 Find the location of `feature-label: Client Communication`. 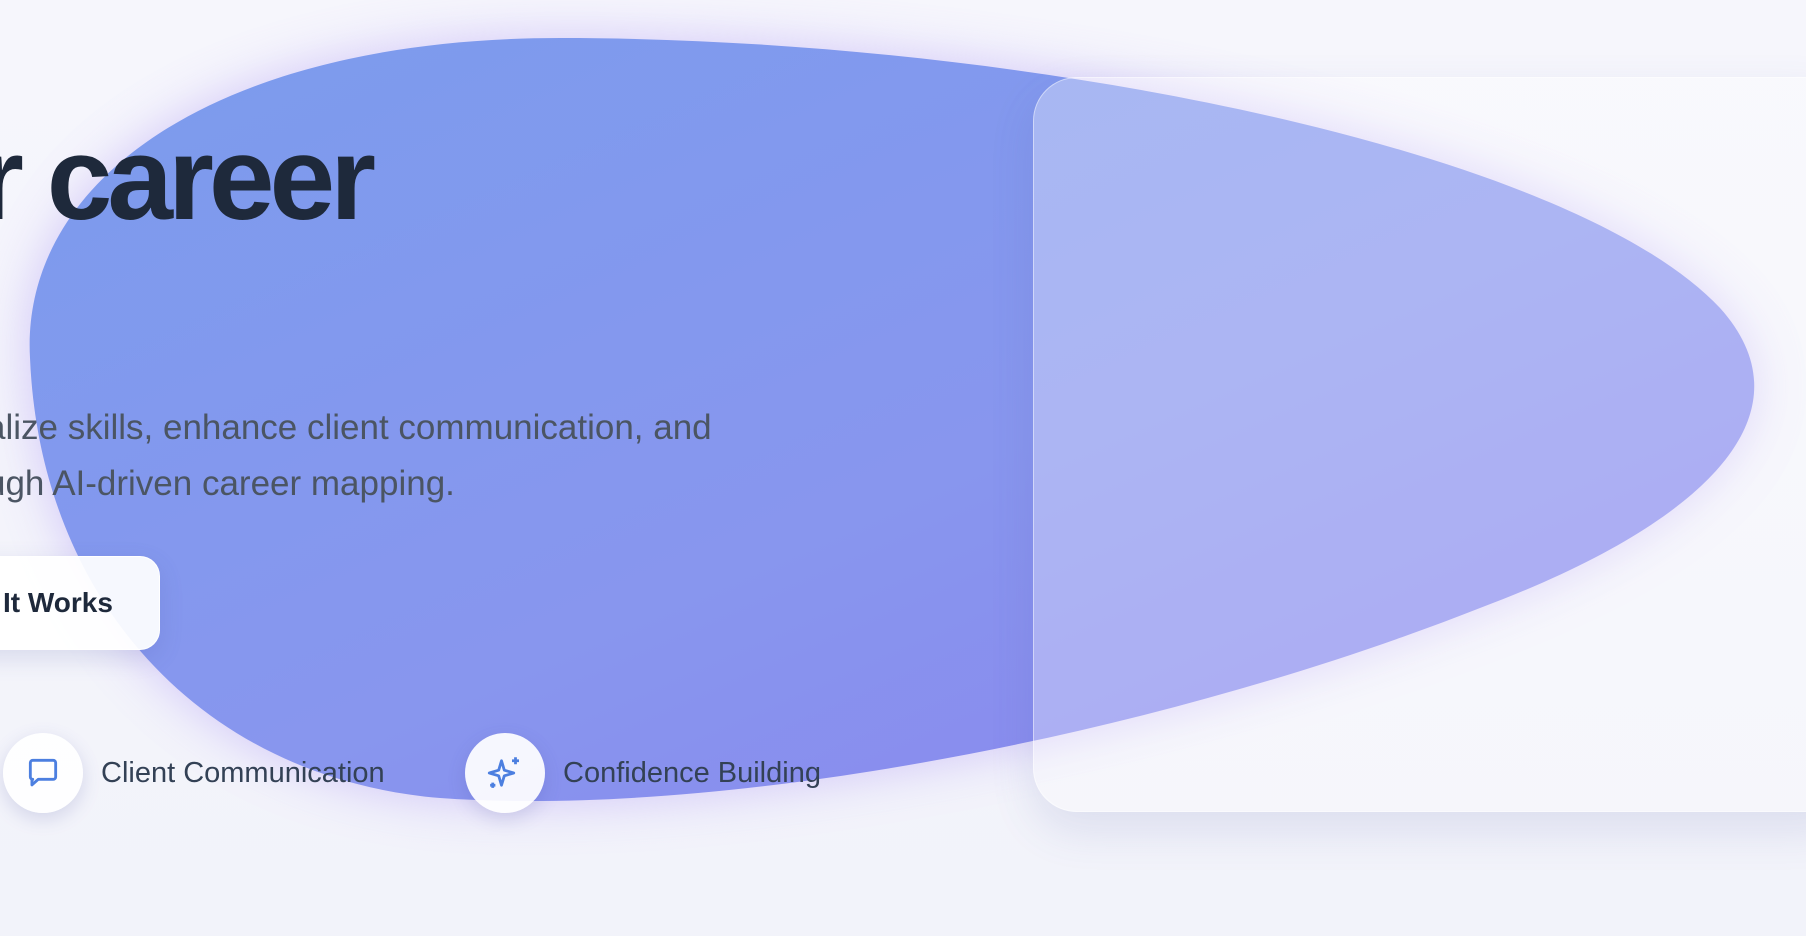

feature-label: Client Communication is located at coordinates (243, 772).